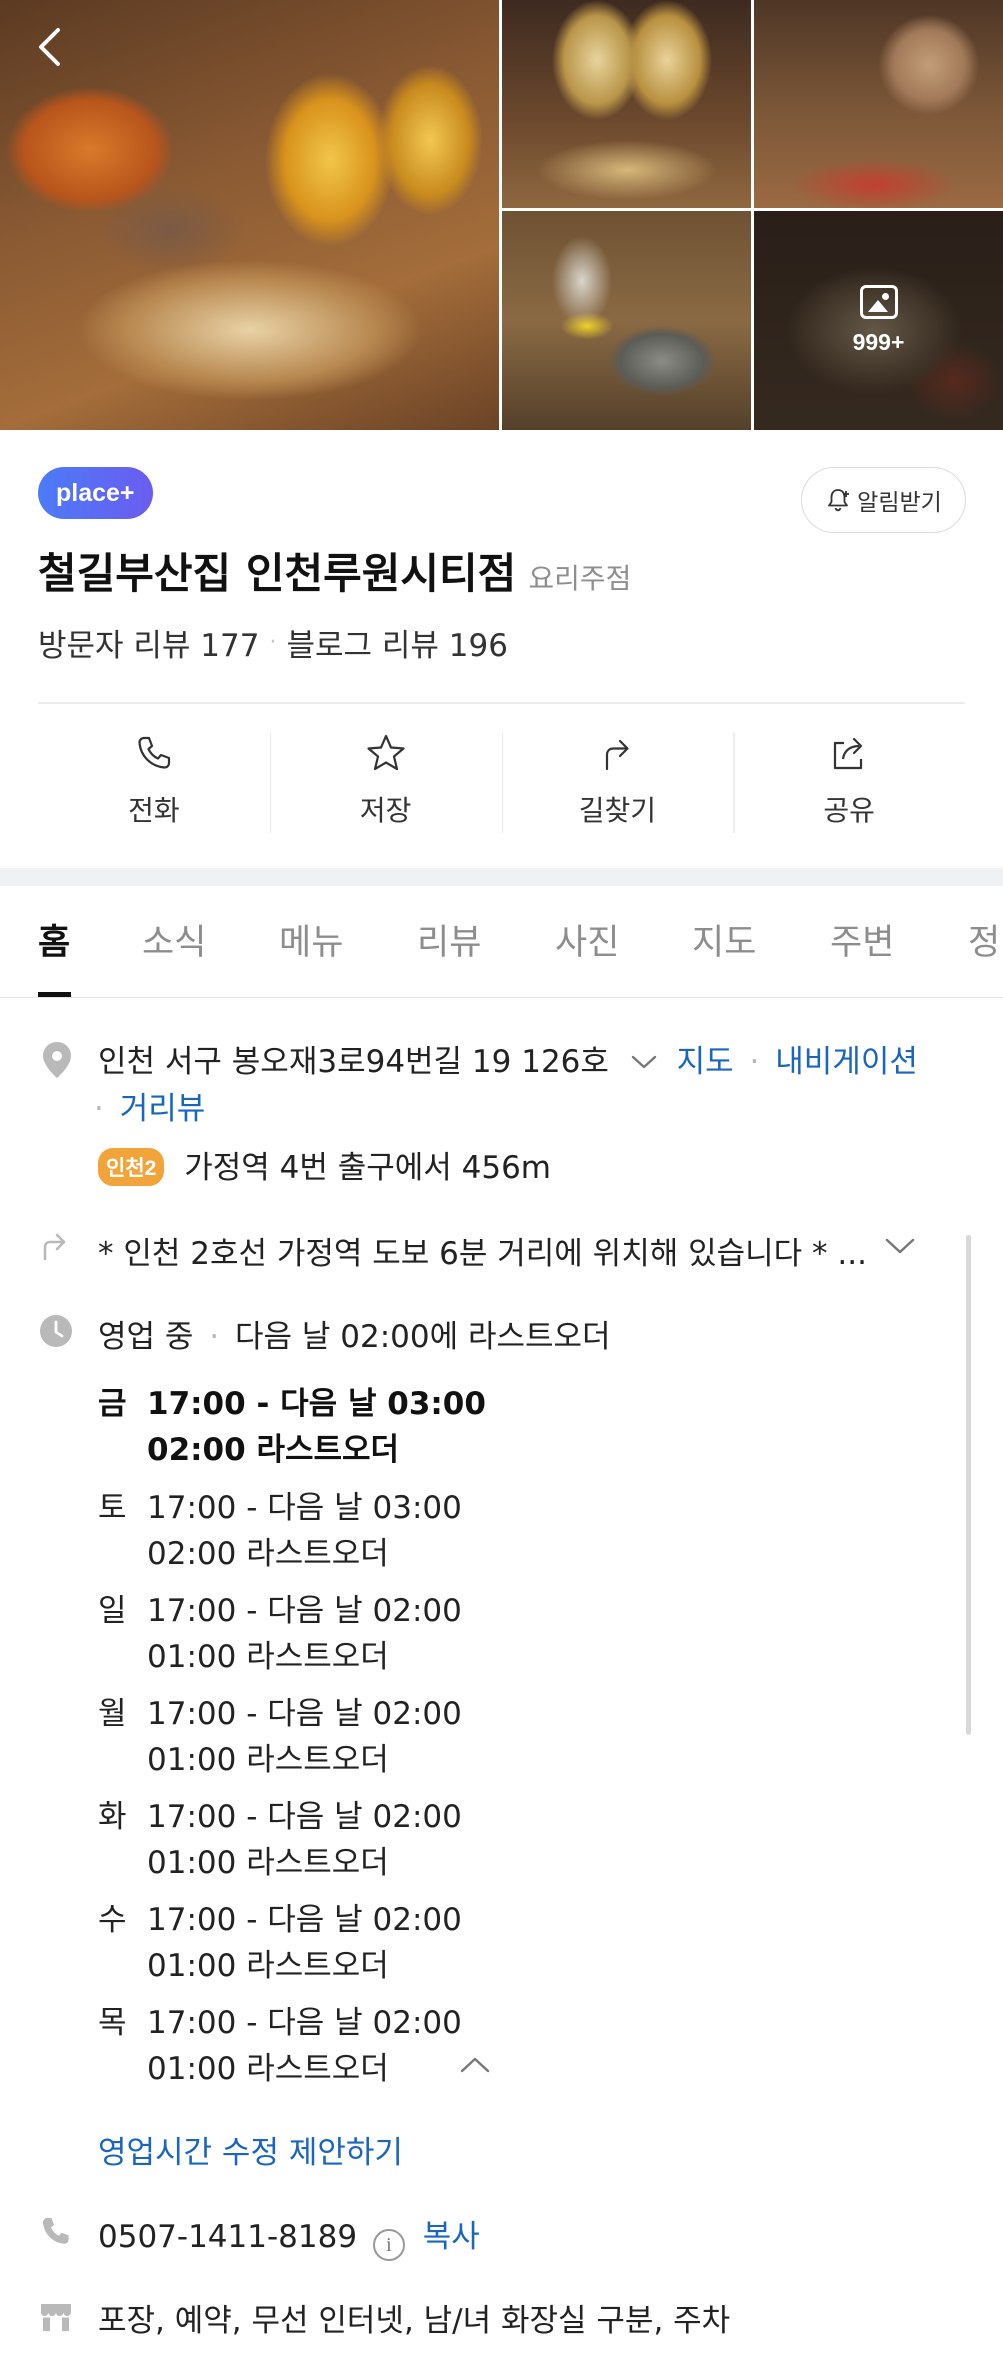 This screenshot has width=1003, height=2356. Describe the element at coordinates (724, 939) in the screenshot. I see `tab-map: 지도` at that location.